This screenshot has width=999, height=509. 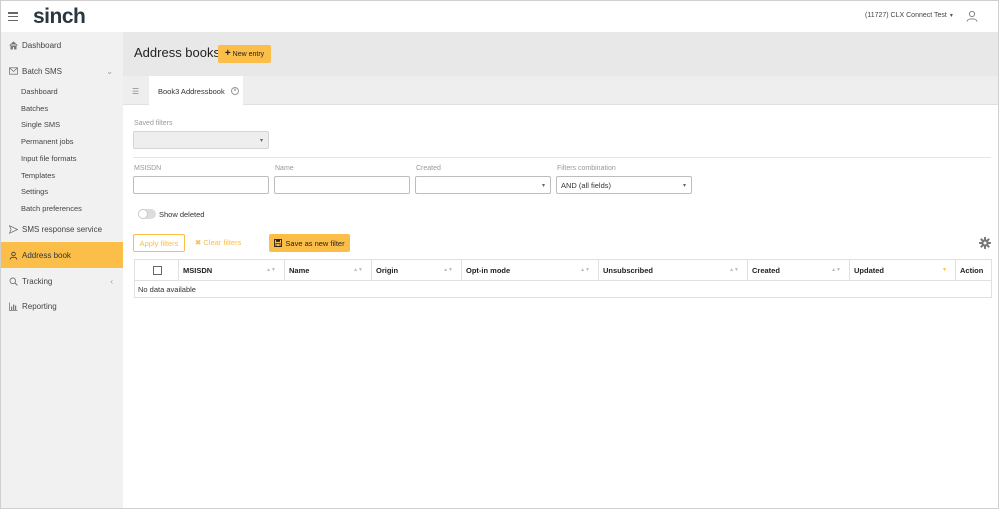 I want to click on top-bar: sinch (11727) CLX Connect Test ▾, so click(x=499, y=16).